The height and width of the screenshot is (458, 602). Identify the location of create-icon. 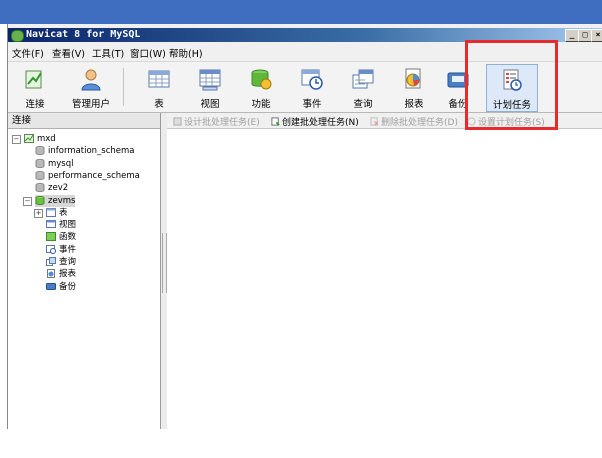
(275, 121).